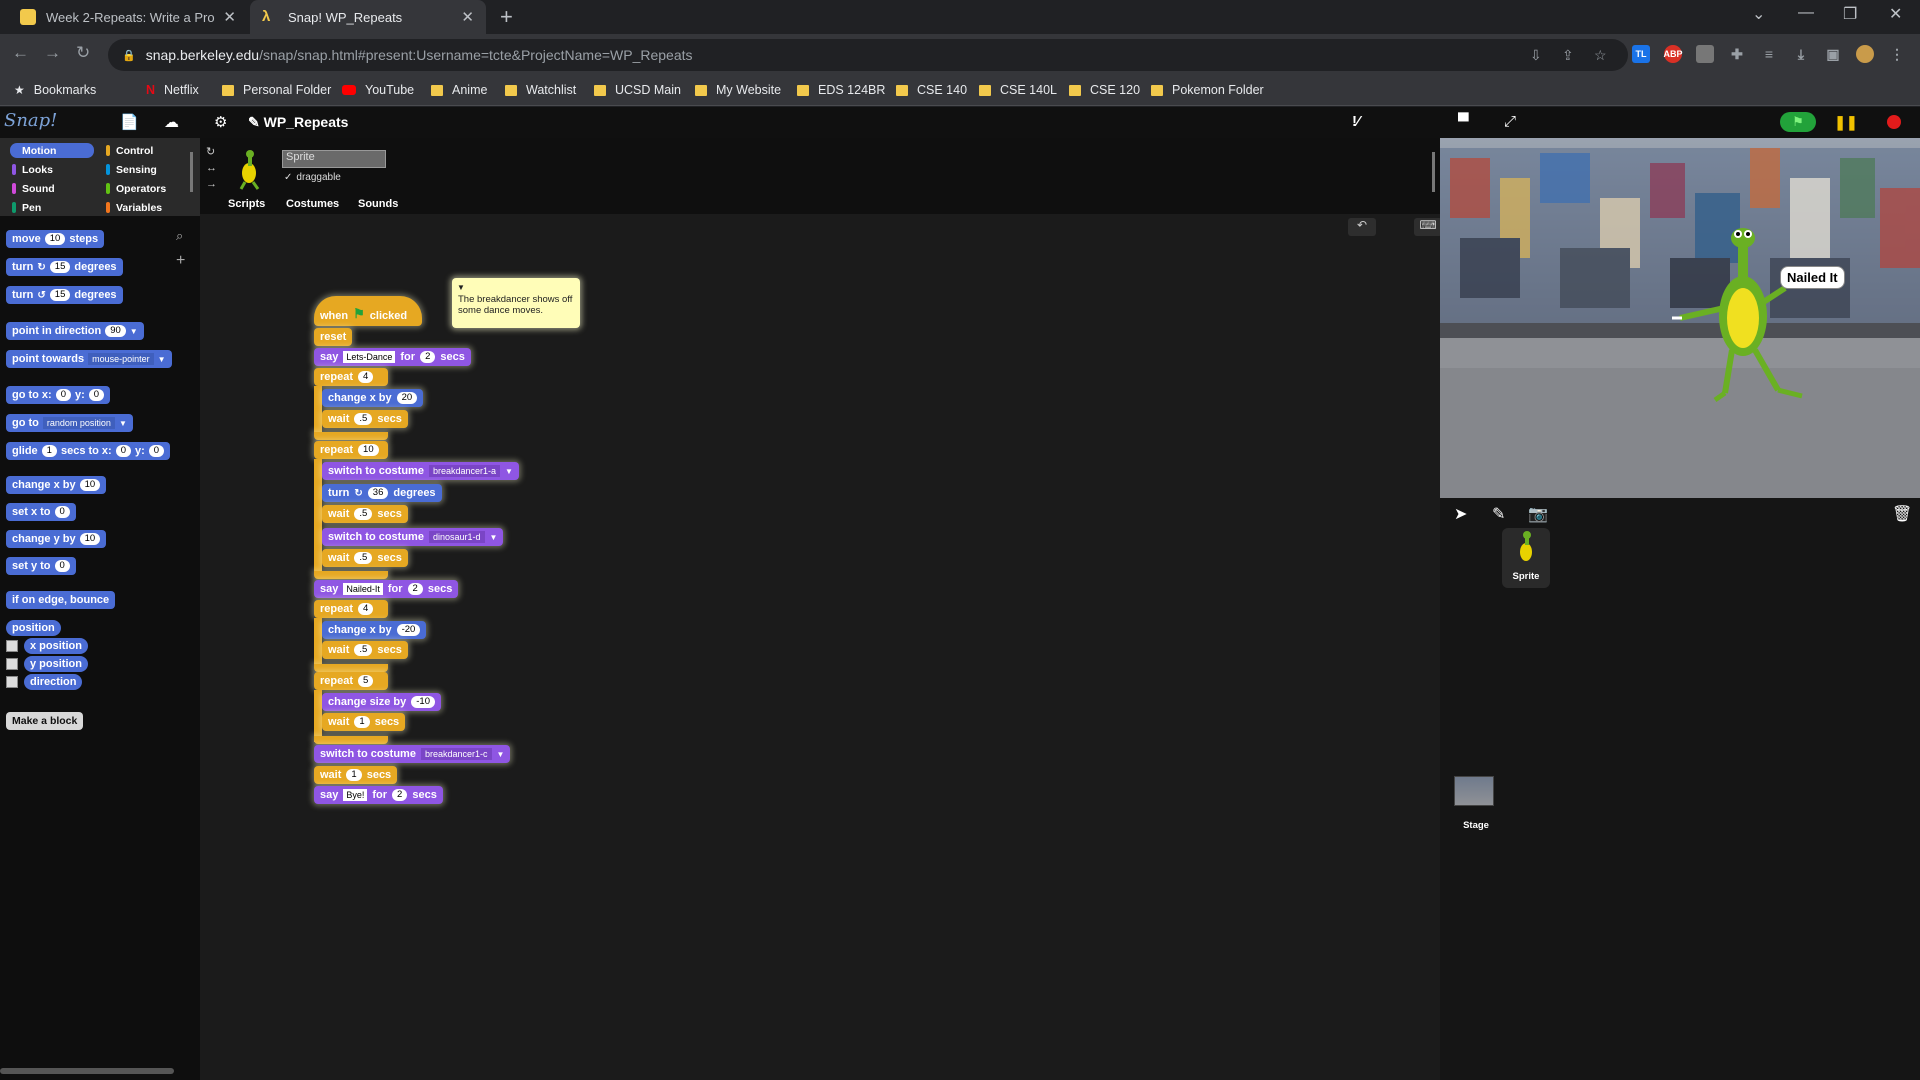  I want to click on paint-brush-icon: ✎, so click(1498, 514).